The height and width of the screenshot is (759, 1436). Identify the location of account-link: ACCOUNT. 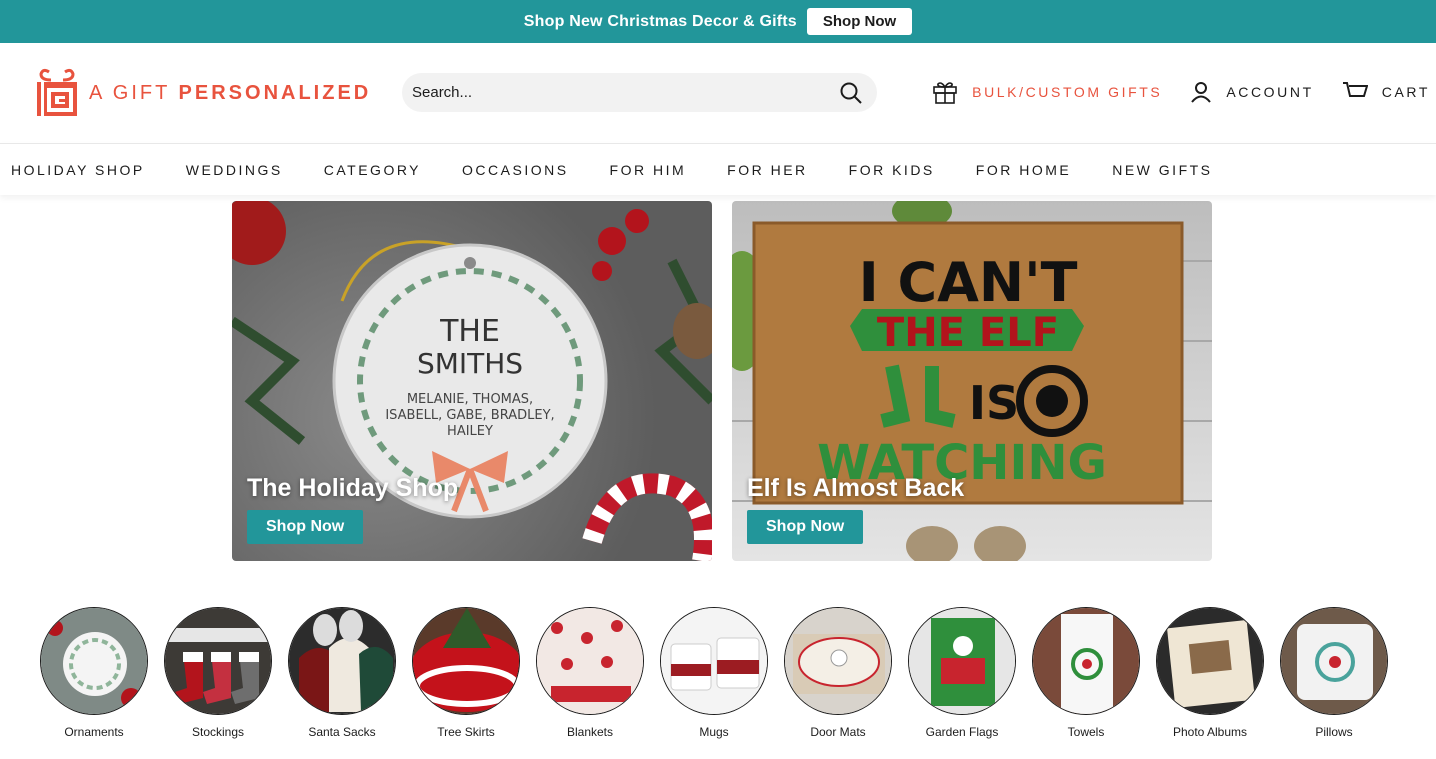
(1251, 92).